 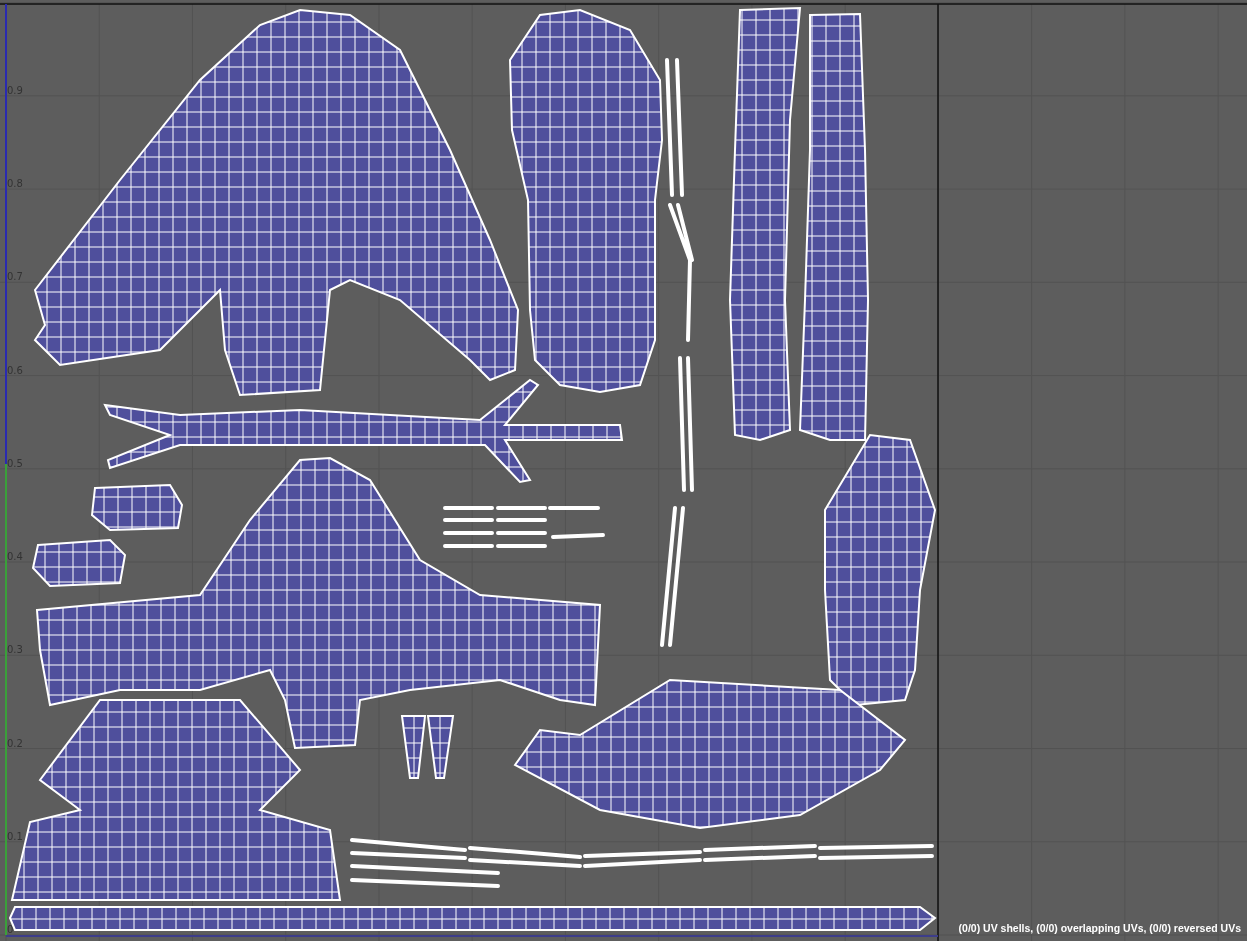 I want to click on status-text: (0/0) UV shells, (0/0) overlapping UVs, (0/0) reversed UVs, so click(x=1099, y=928).